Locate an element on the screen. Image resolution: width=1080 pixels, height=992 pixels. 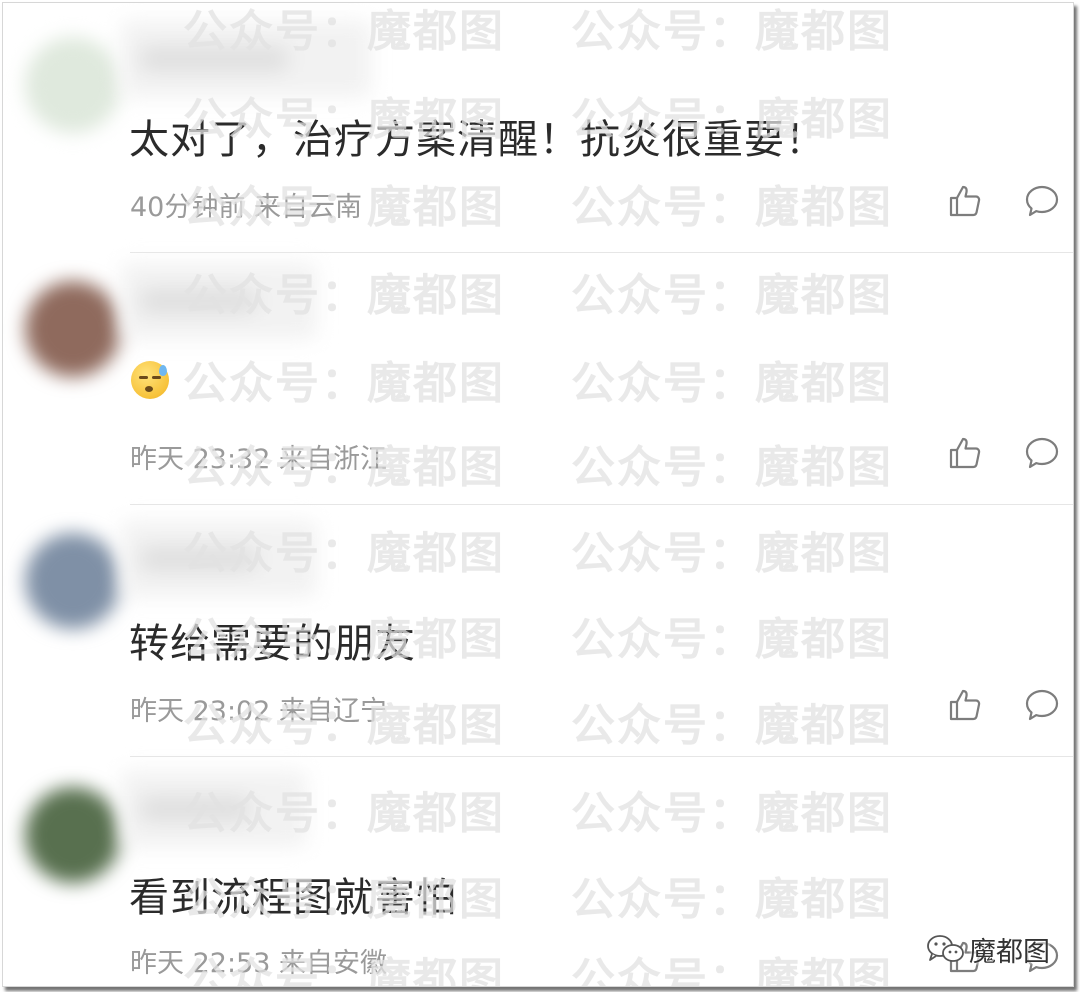
comment-meta: 昨天 23:02 来自辽宁 is located at coordinates (258, 711).